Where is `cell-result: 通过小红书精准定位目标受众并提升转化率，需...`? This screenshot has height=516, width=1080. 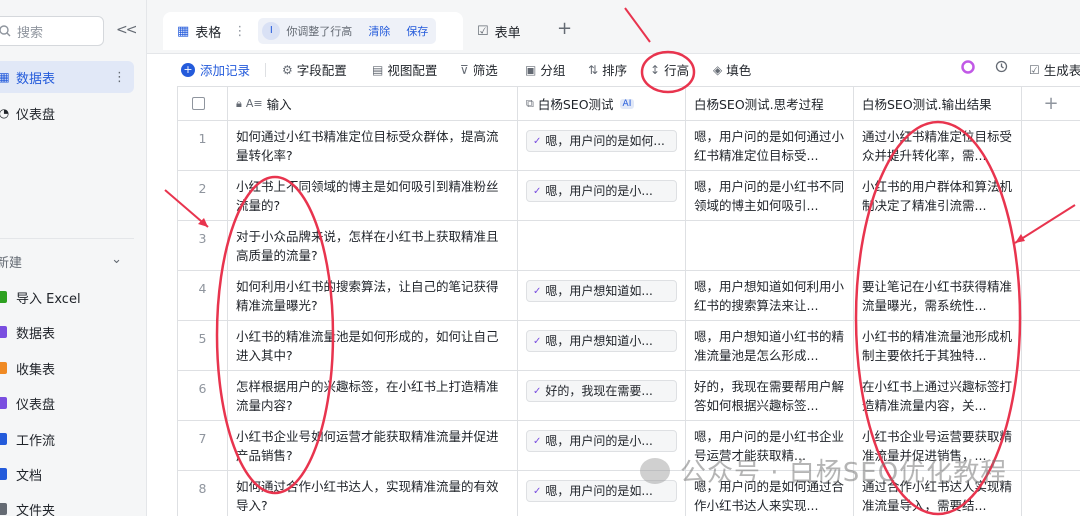
cell-result: 通过小红书精准定位目标受众并提升转化率，需... is located at coordinates (938, 146).